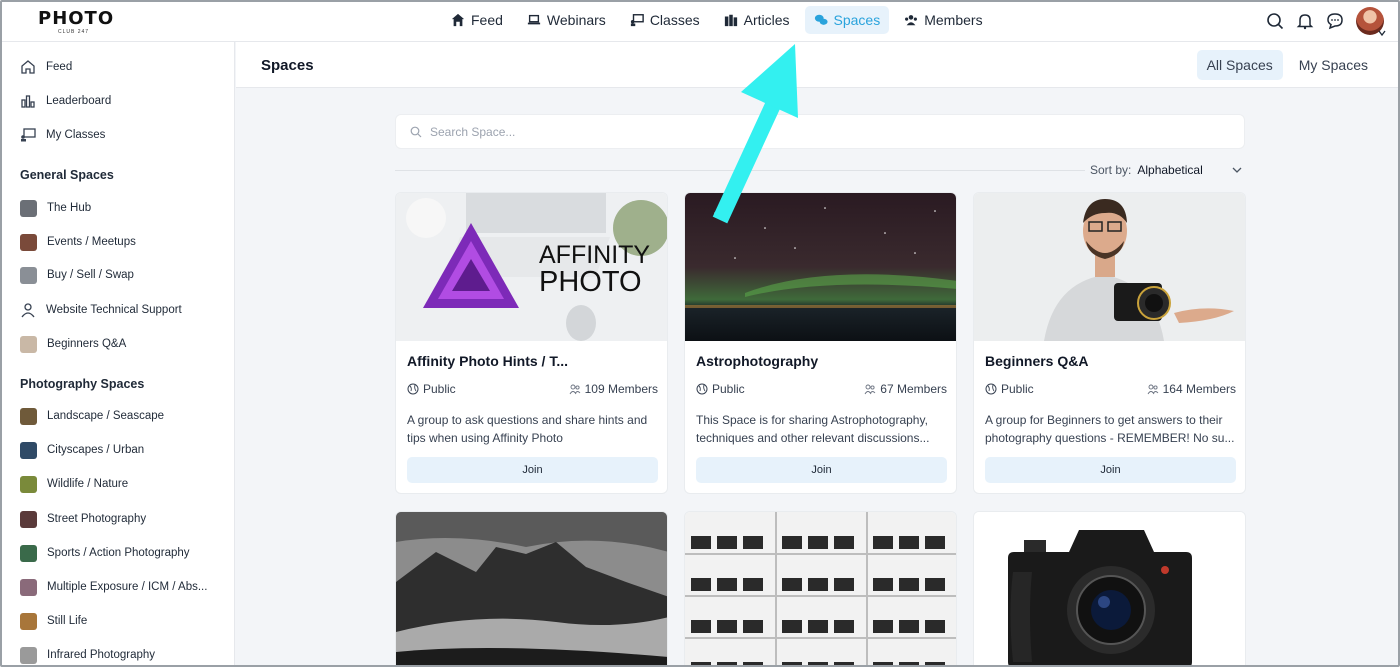 The width and height of the screenshot is (1400, 667). Describe the element at coordinates (101, 310) in the screenshot. I see `sidebar-item-tech-support: Website Technical Support` at that location.